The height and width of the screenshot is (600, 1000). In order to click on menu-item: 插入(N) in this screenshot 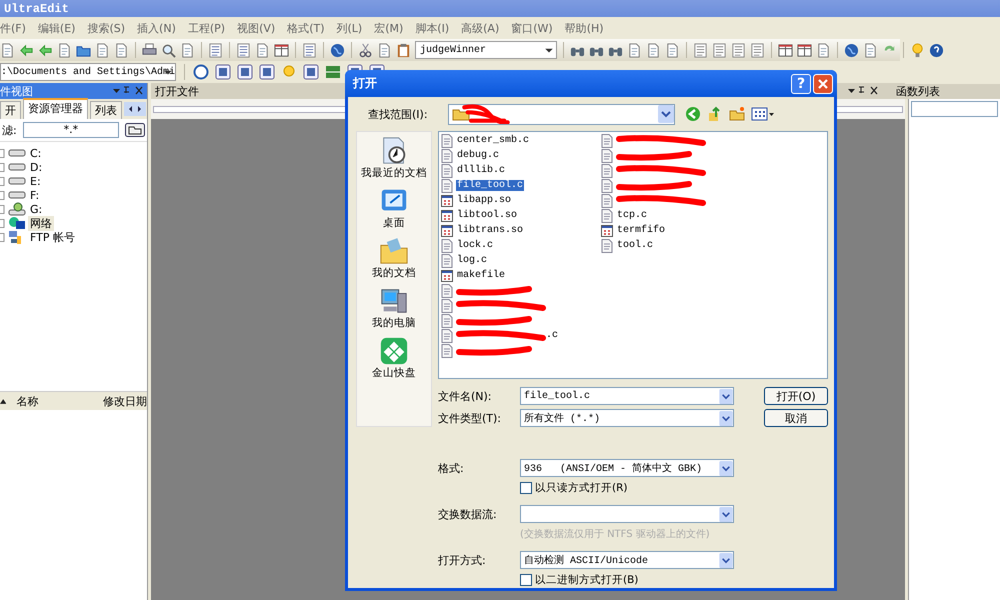, I will do `click(156, 28)`.